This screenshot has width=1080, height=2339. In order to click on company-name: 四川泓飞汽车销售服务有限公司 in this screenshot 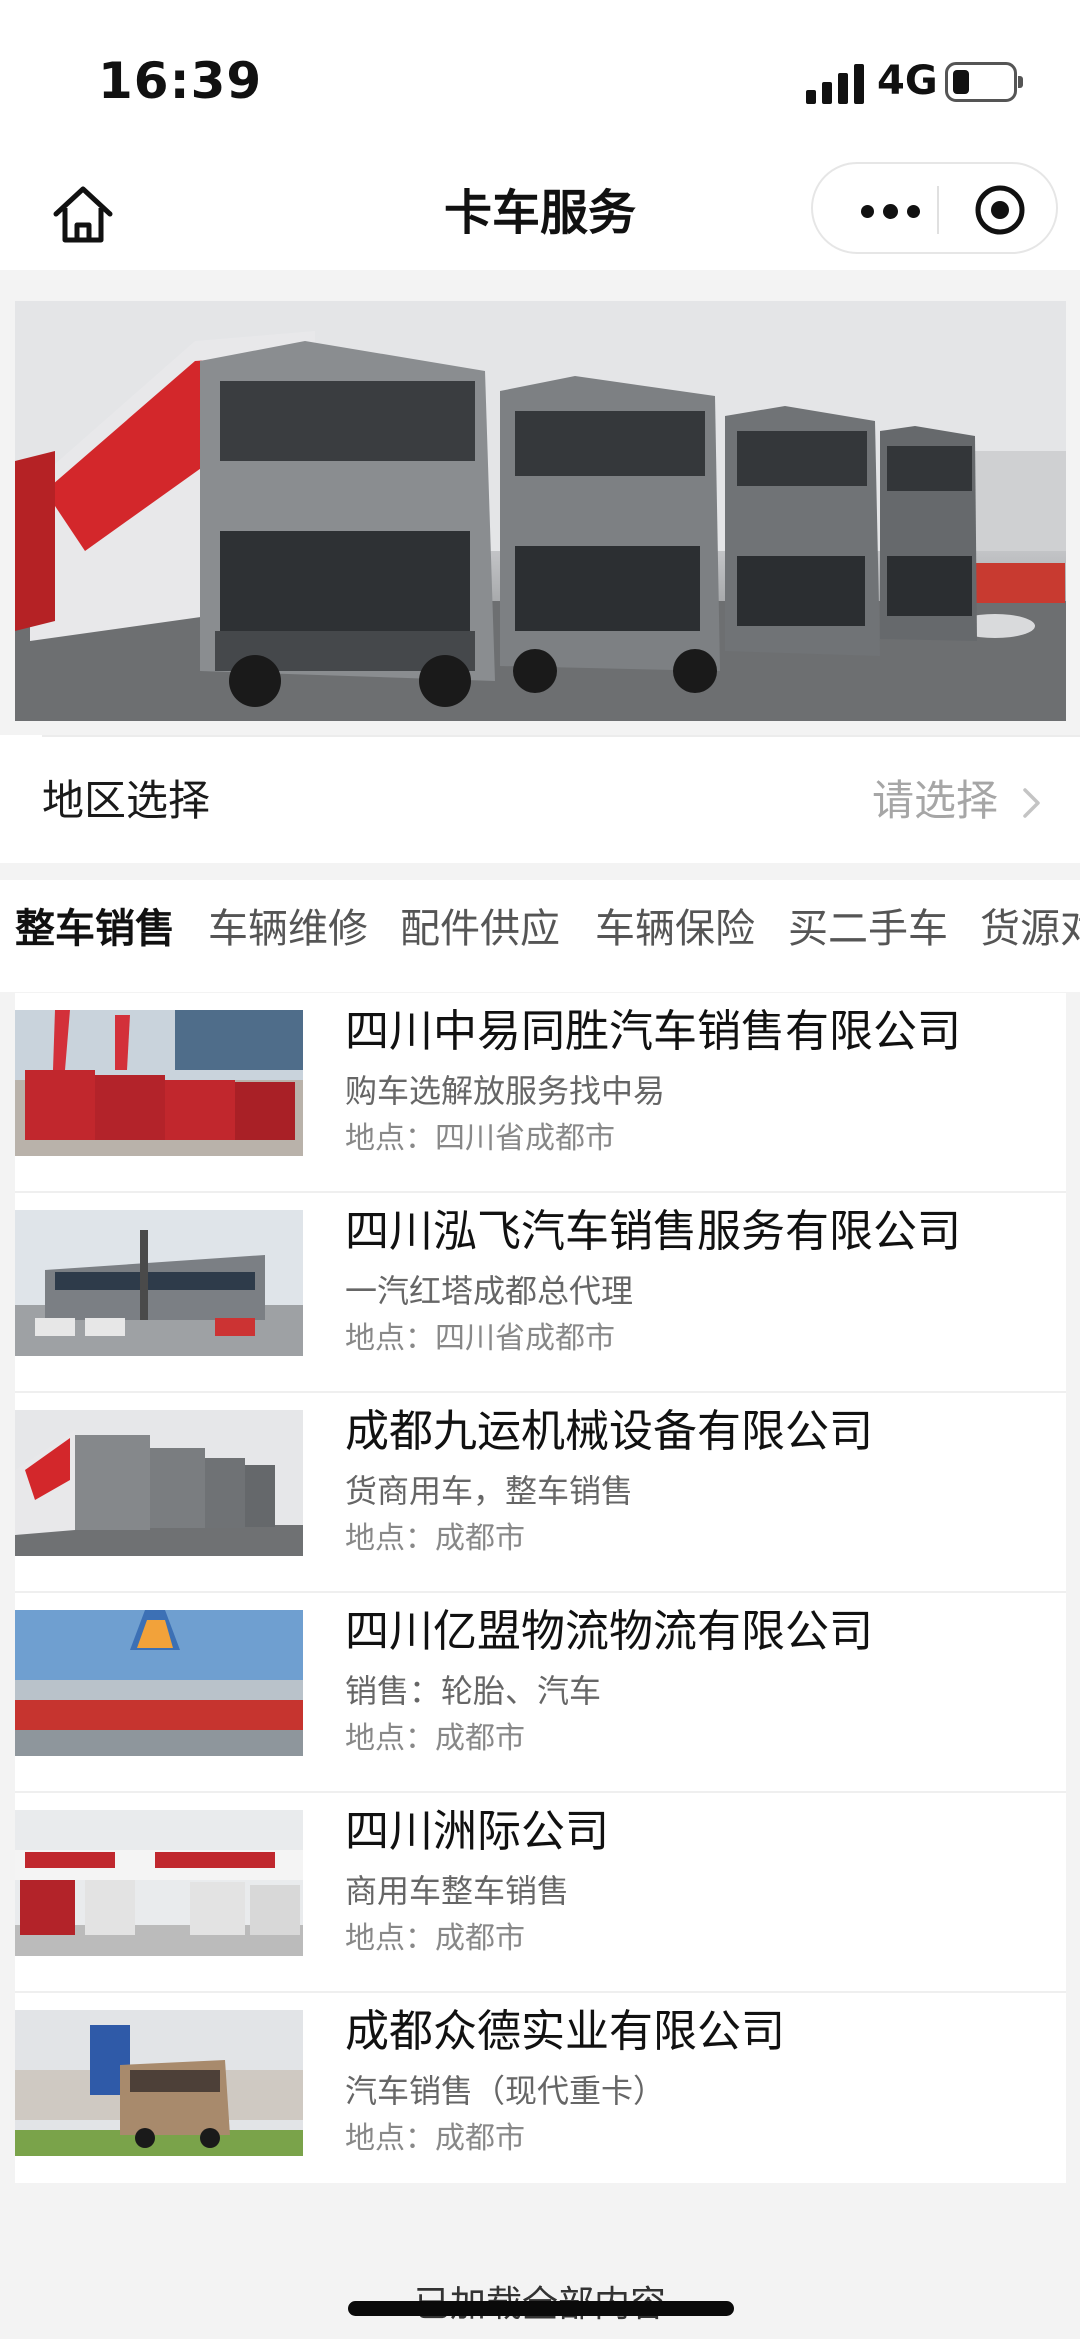, I will do `click(653, 1231)`.